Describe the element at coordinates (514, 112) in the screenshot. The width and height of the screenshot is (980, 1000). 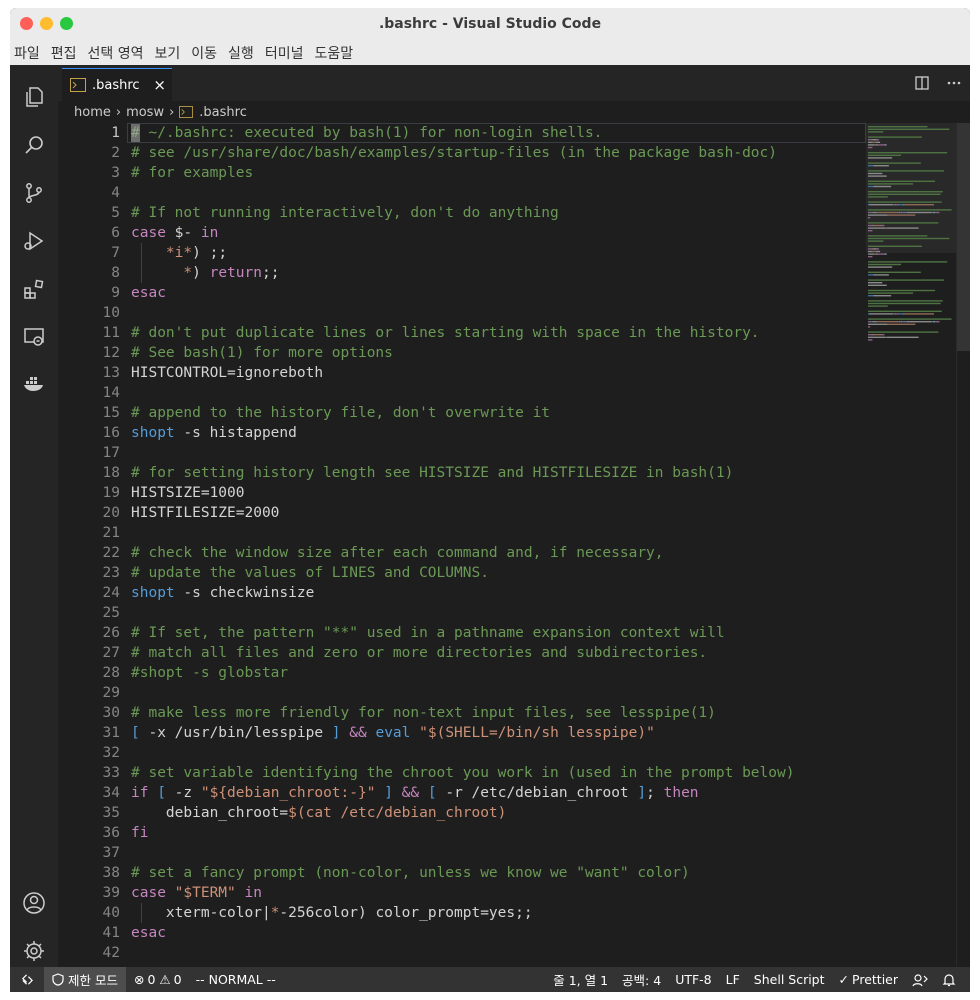
I see `breadcrumb: home › mosw › .bashrc` at that location.